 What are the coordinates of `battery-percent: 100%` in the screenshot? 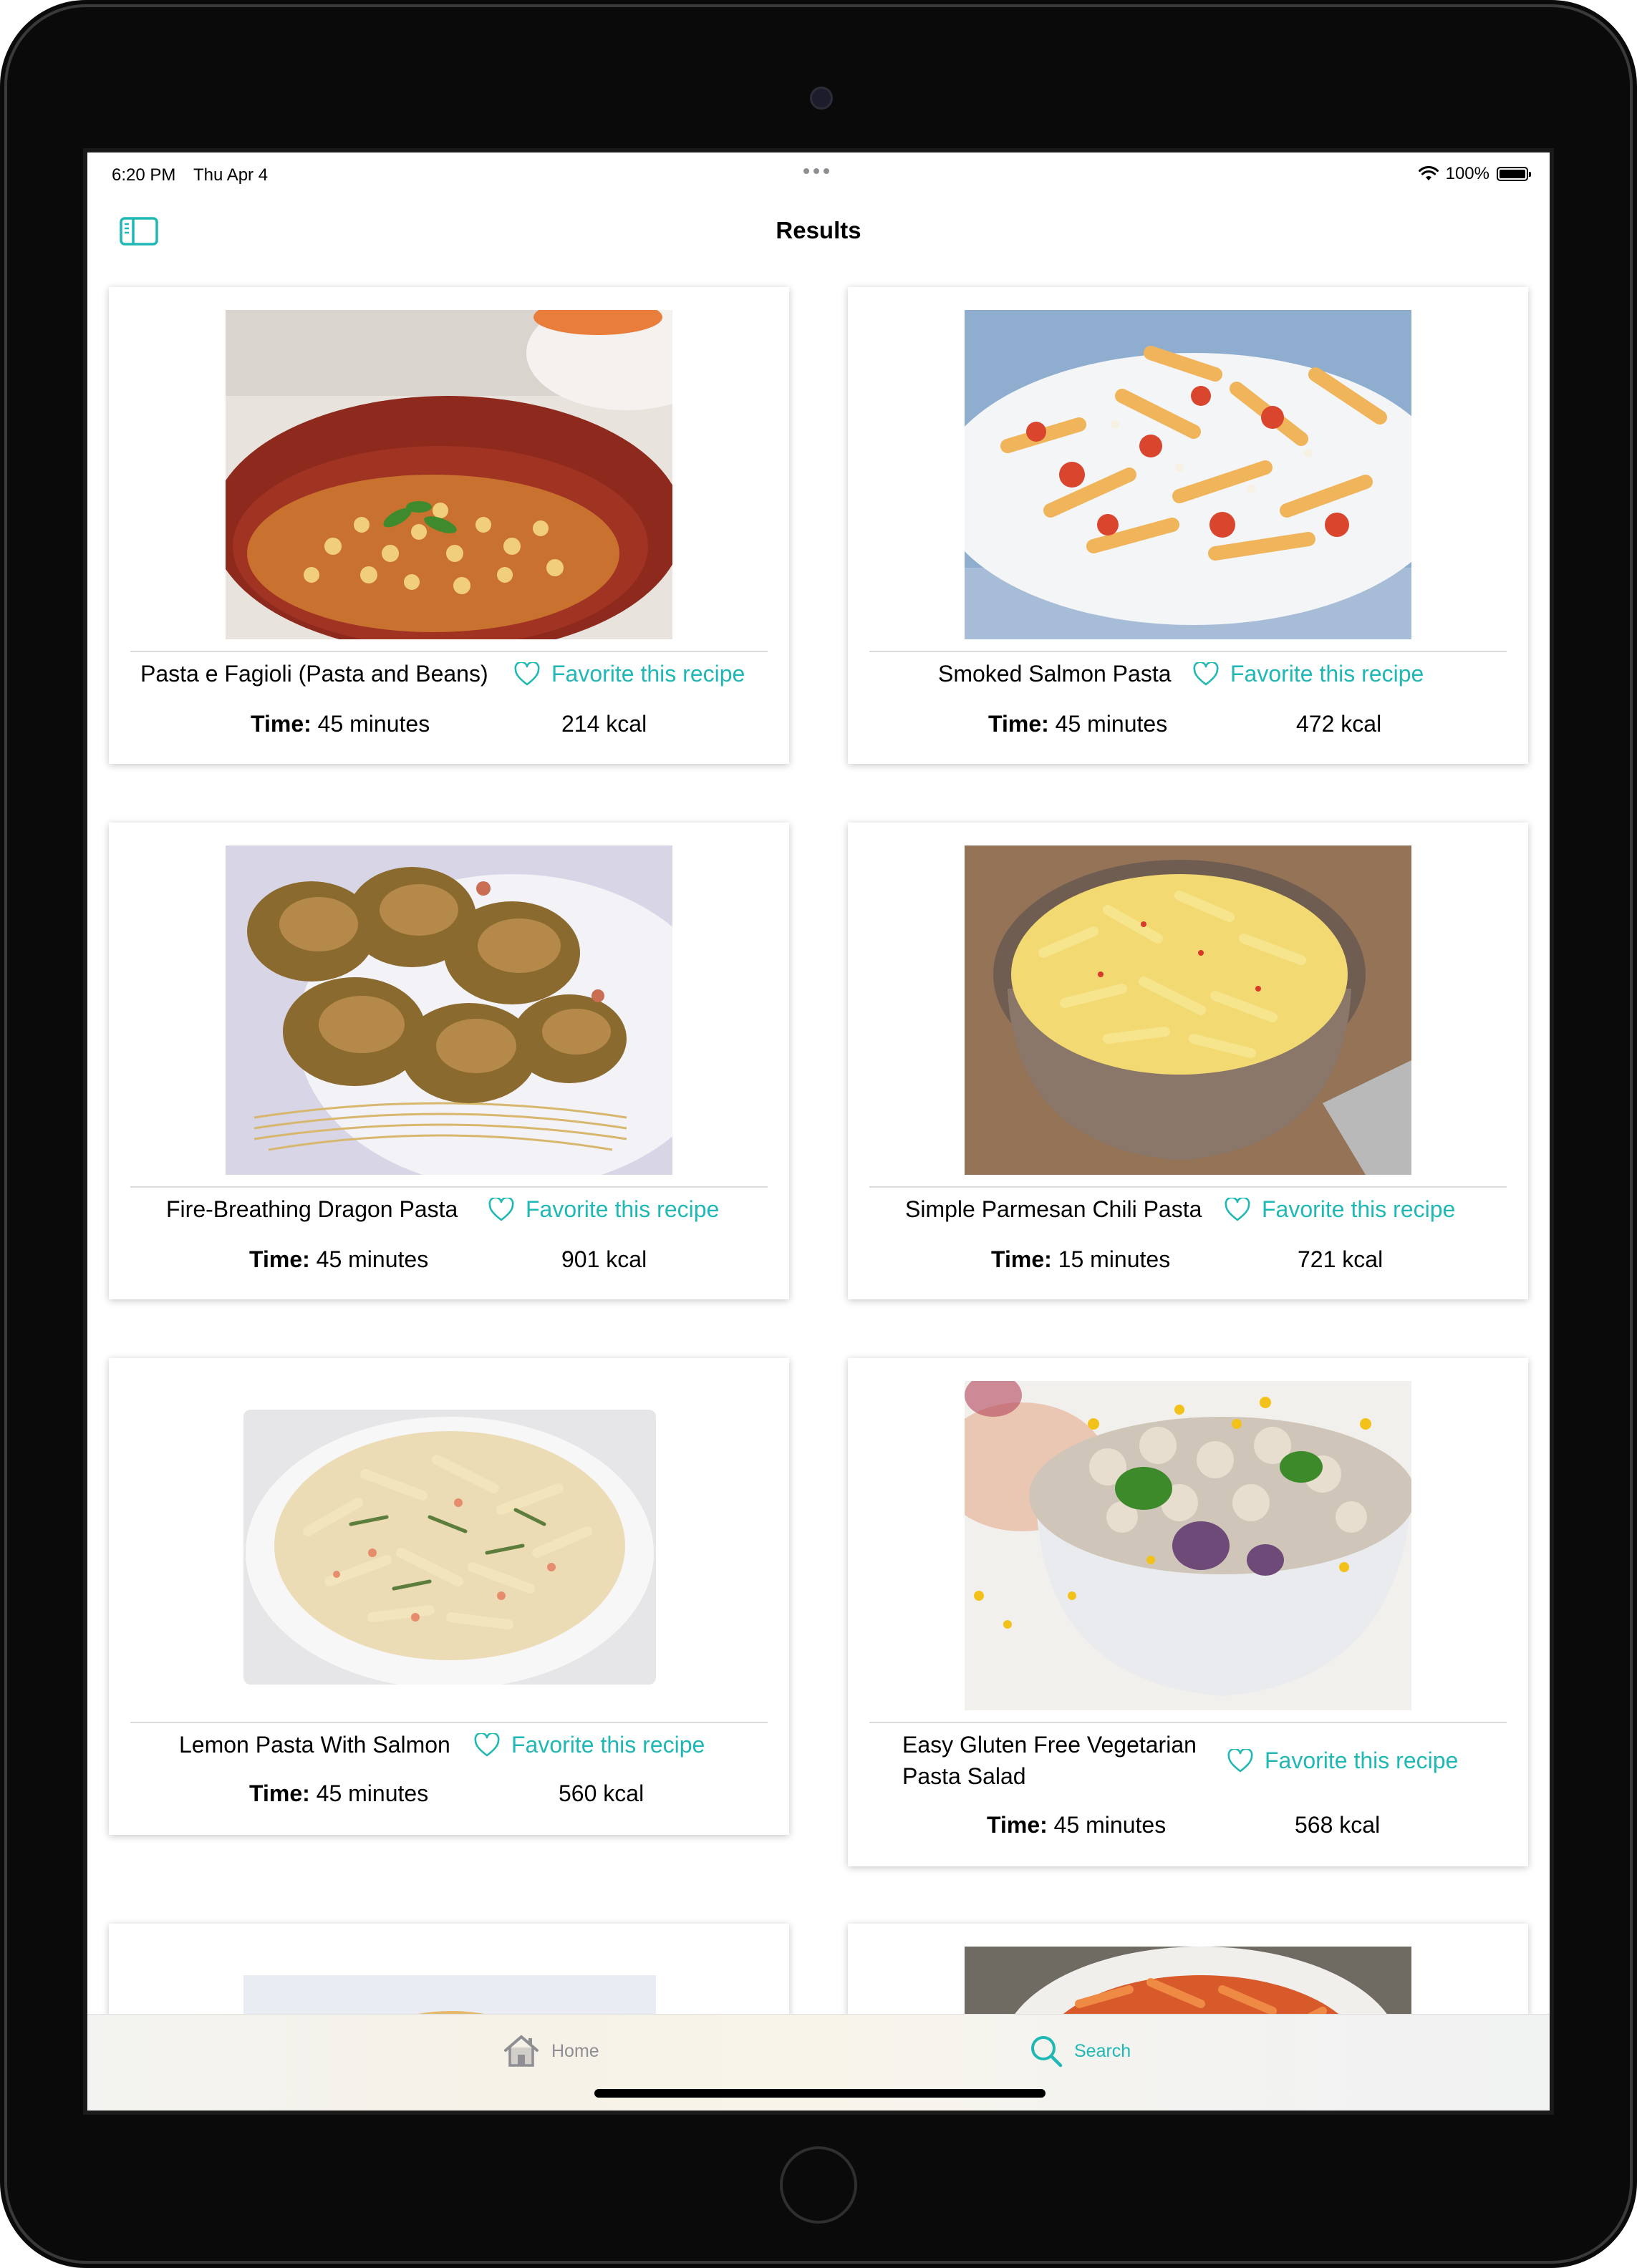 It's located at (1467, 173).